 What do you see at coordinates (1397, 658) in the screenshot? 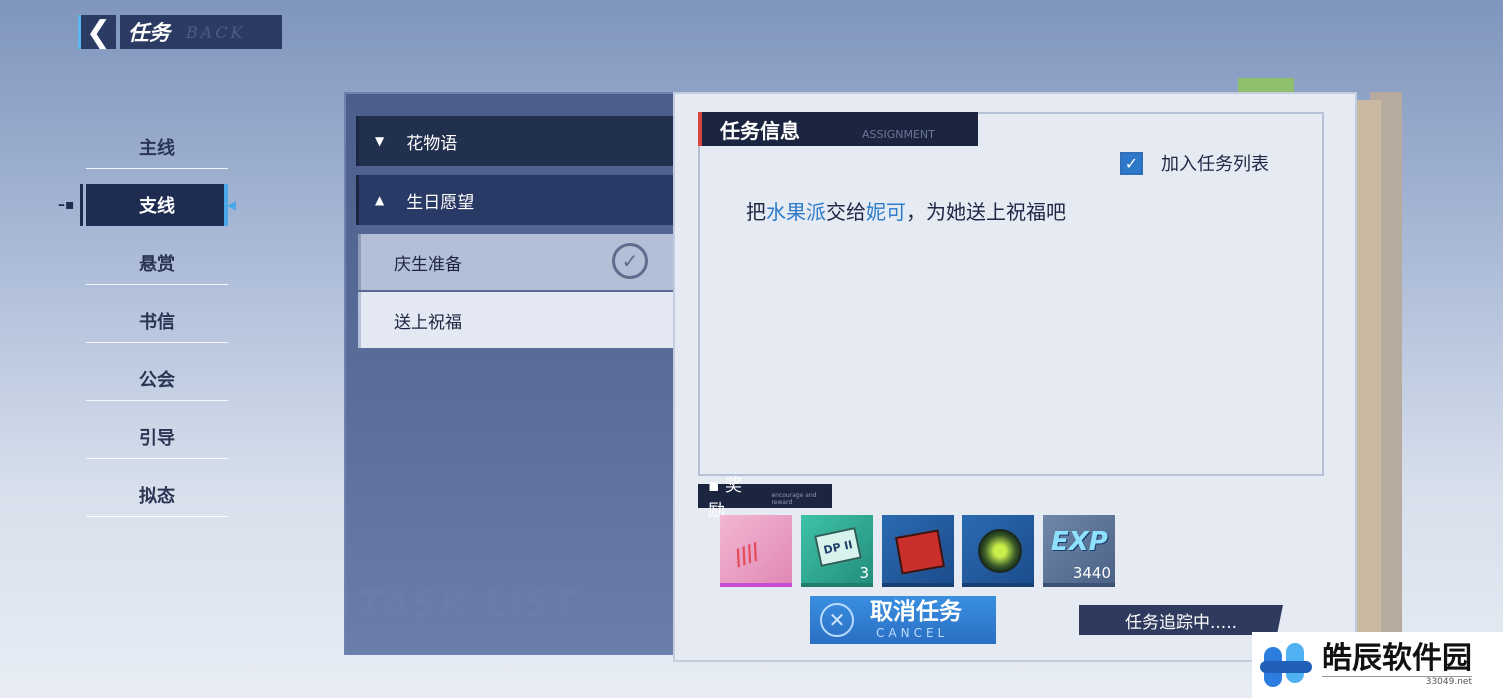
I see `site-name: 皓辰软件园` at bounding box center [1397, 658].